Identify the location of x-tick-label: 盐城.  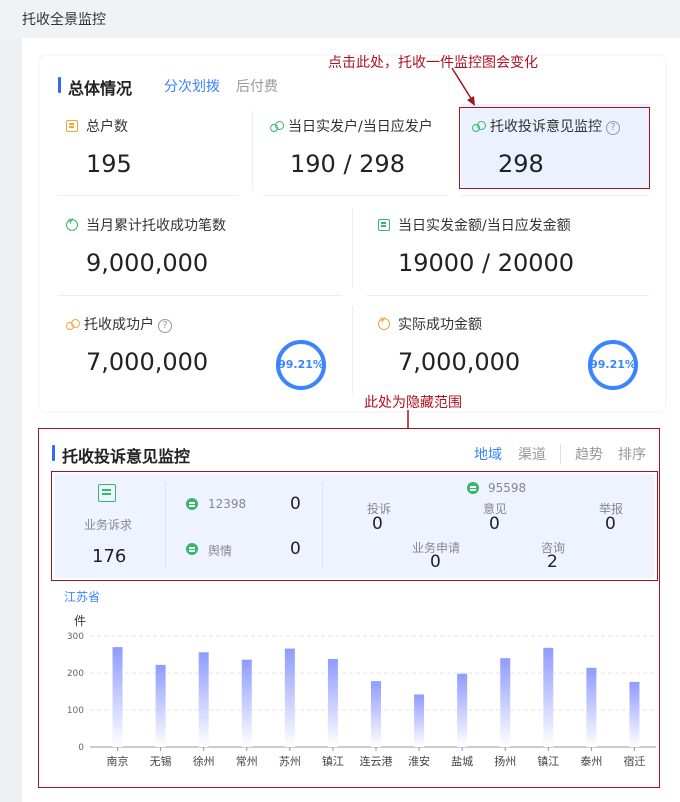
(462, 761).